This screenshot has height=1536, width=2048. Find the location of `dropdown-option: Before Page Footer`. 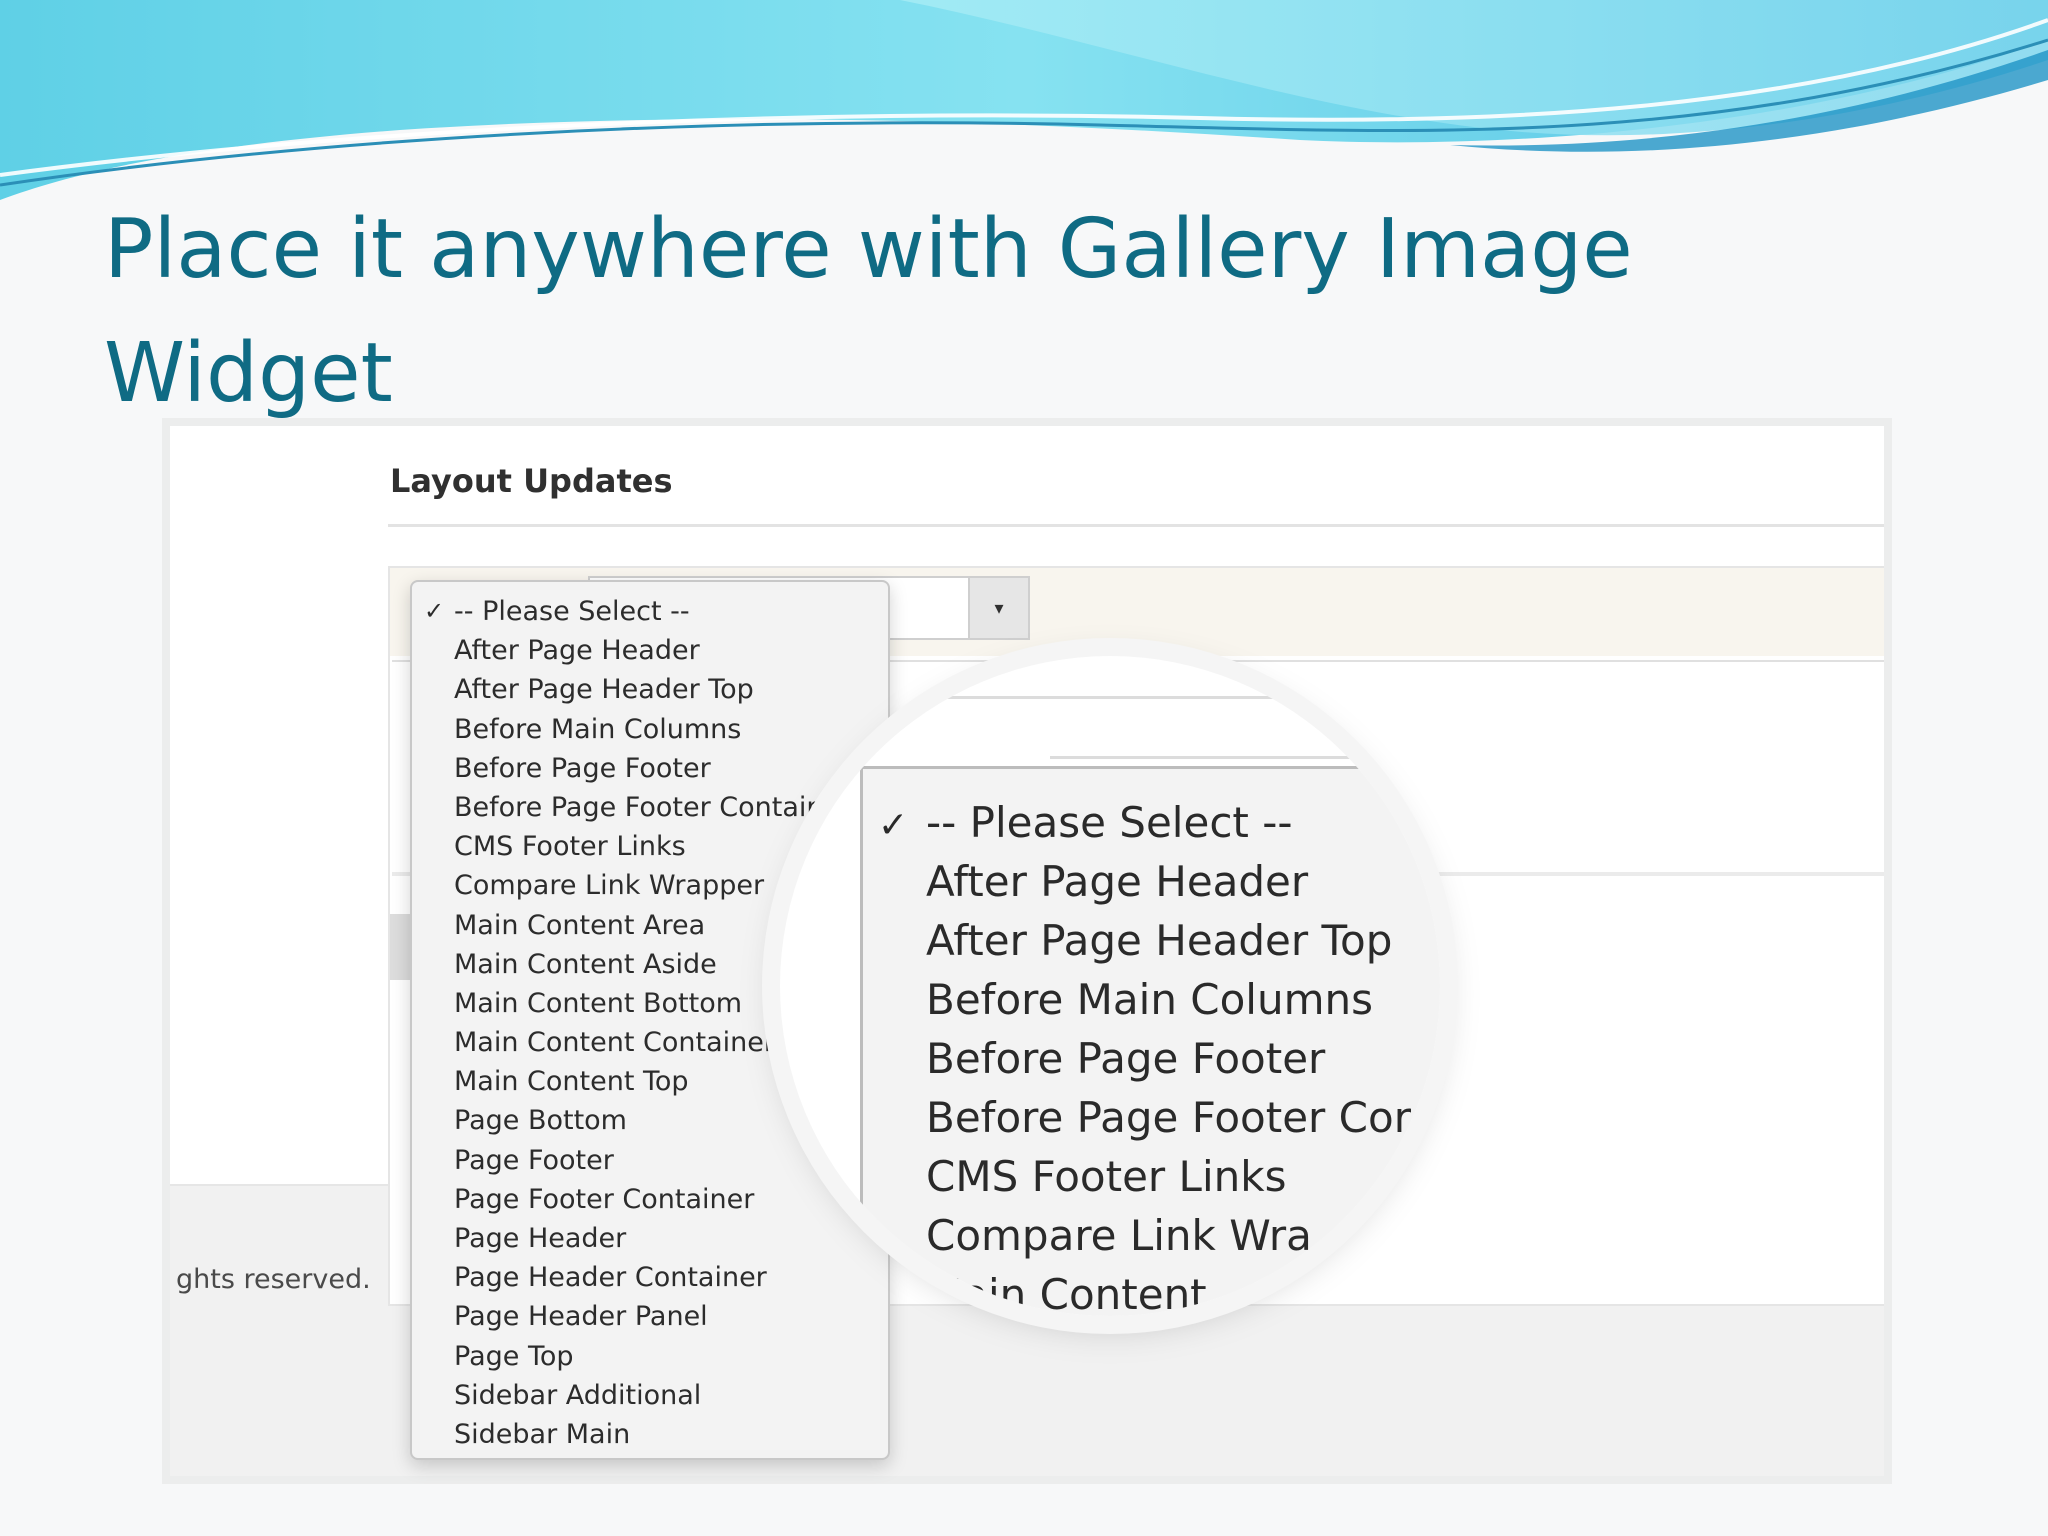

dropdown-option: Before Page Footer is located at coordinates (650, 768).